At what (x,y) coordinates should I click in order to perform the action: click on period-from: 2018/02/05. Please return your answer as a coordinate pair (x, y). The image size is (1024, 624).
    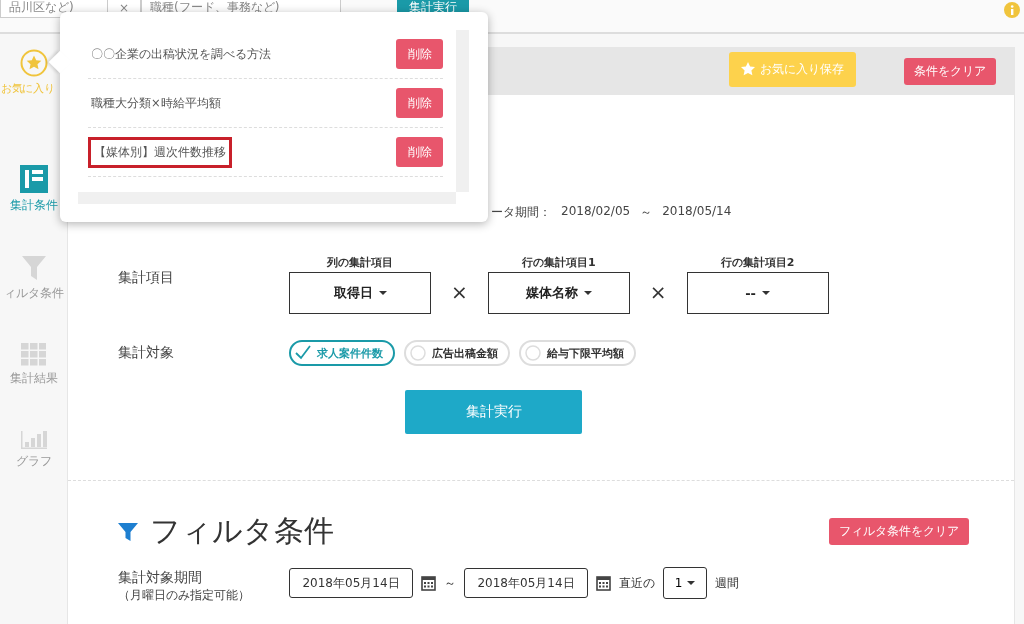
    Looking at the image, I should click on (596, 212).